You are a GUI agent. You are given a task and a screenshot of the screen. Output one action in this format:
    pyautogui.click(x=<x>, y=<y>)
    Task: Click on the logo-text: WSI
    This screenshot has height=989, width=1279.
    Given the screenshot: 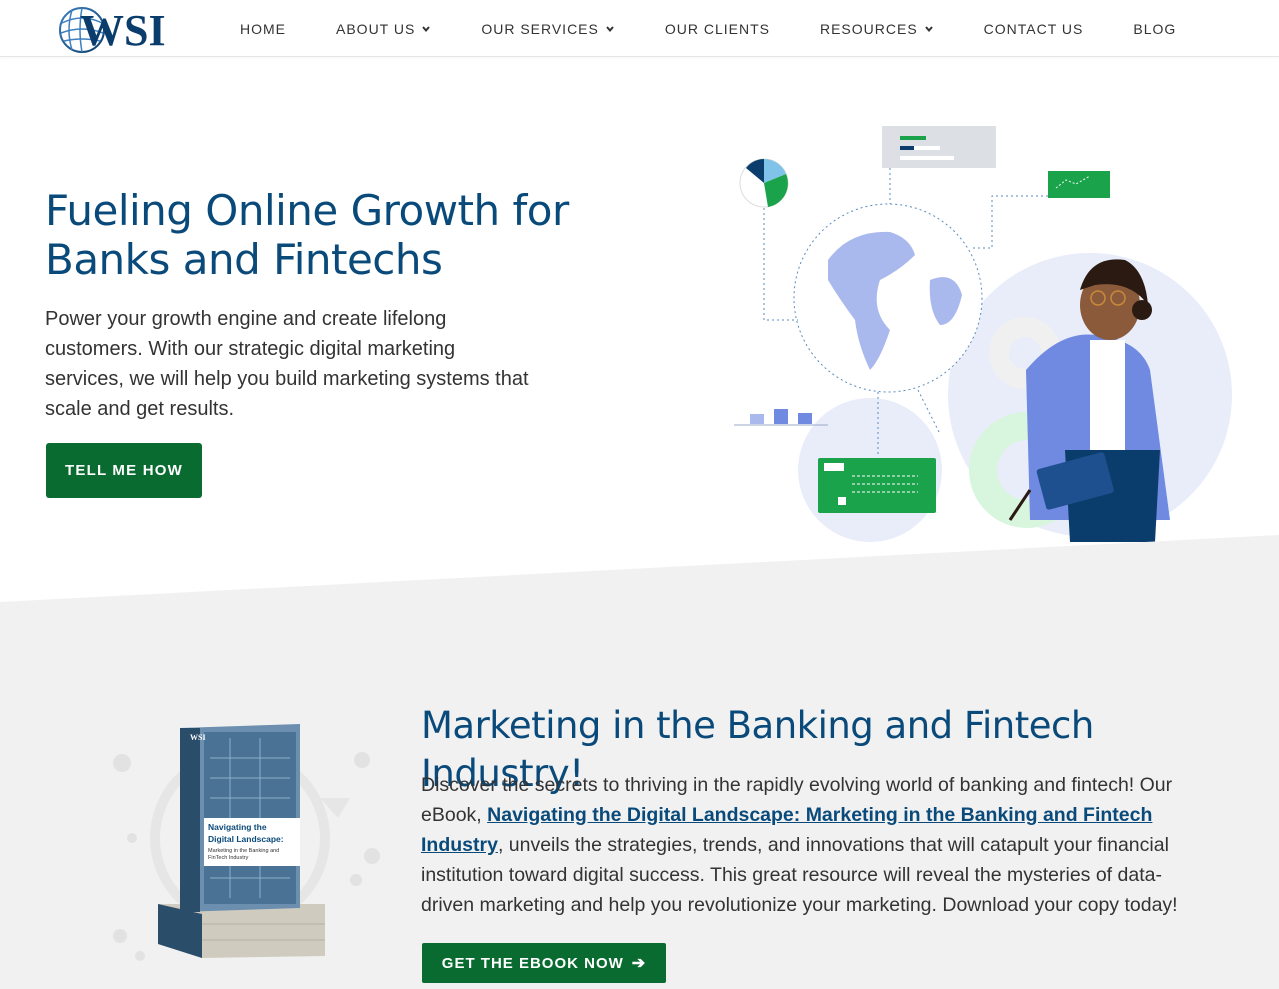 What is the action you would take?
    pyautogui.click(x=123, y=29)
    